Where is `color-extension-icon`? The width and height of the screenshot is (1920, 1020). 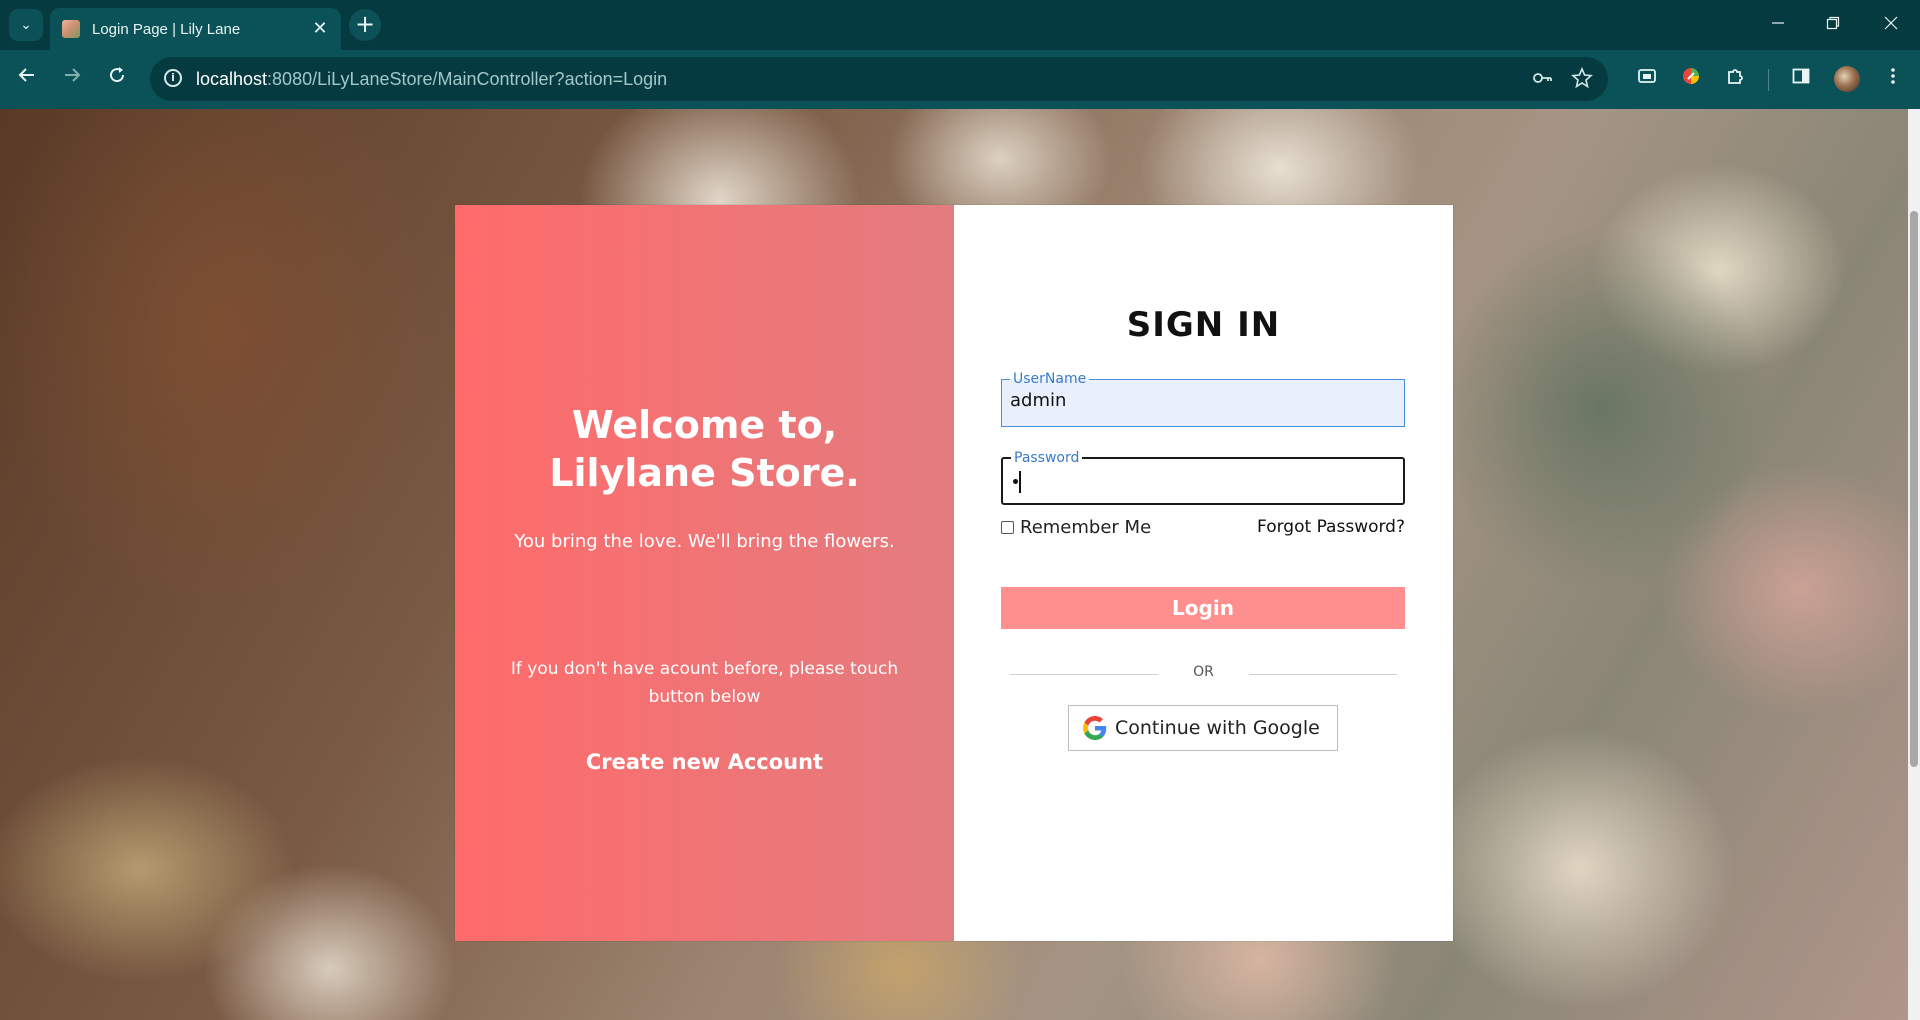 color-extension-icon is located at coordinates (1691, 79).